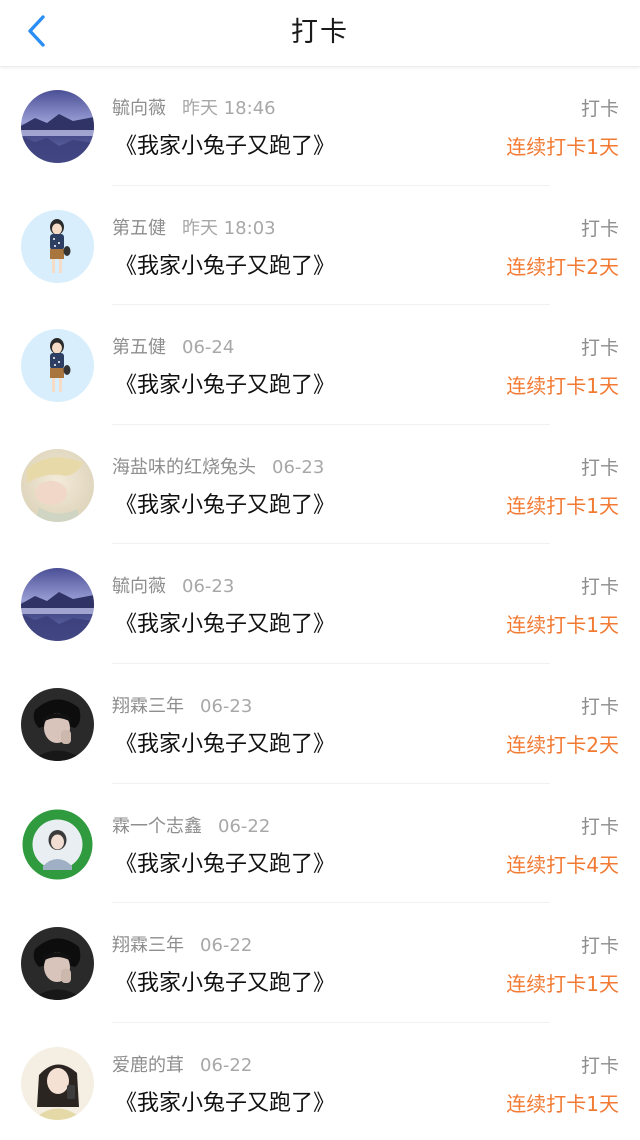  I want to click on entry-meta: 霖一个志鑫 06-22, so click(191, 827).